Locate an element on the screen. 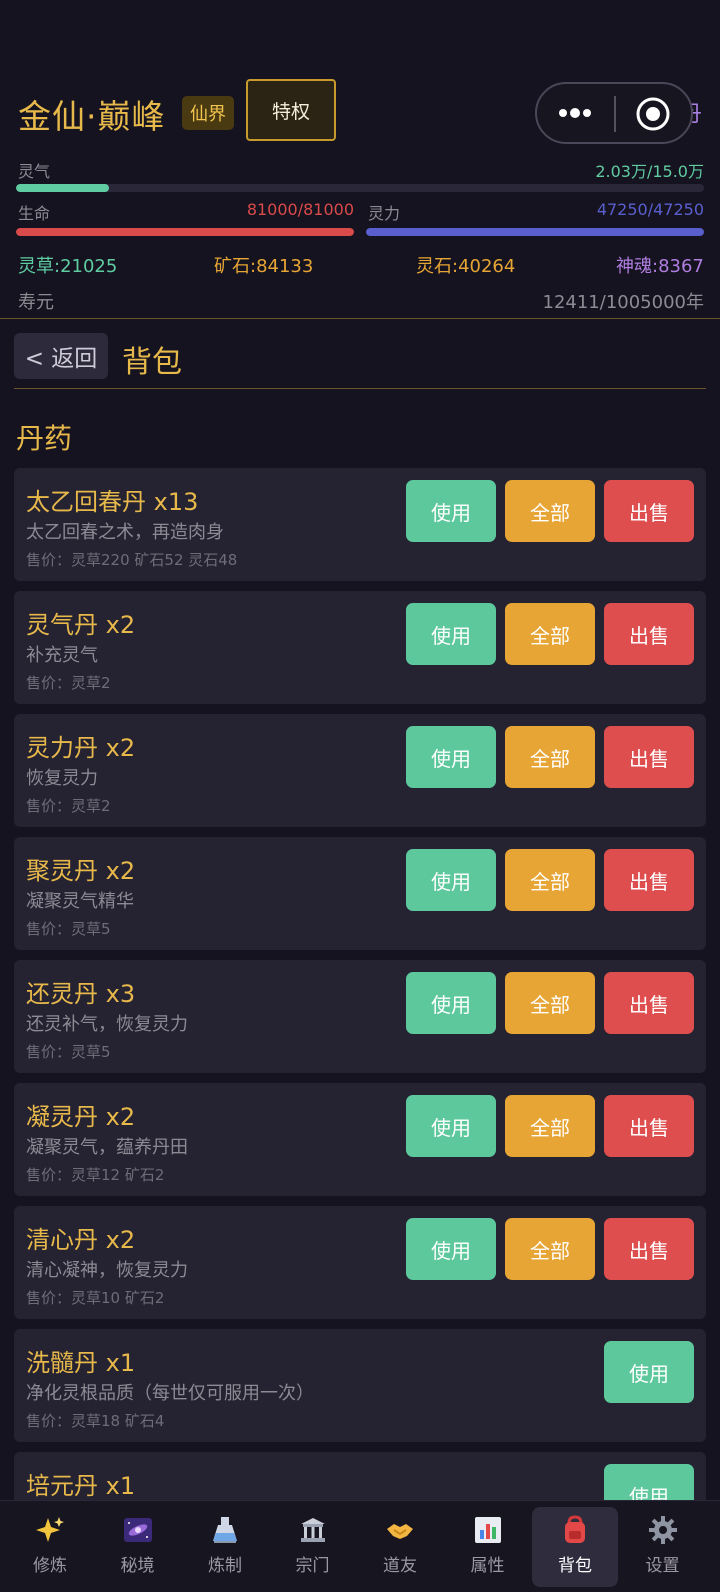  item-card: 清心丹 x2 清心凝神，恢复灵力 售价：灵草10 矿石2 使用 全部 出售 is located at coordinates (360, 1262).